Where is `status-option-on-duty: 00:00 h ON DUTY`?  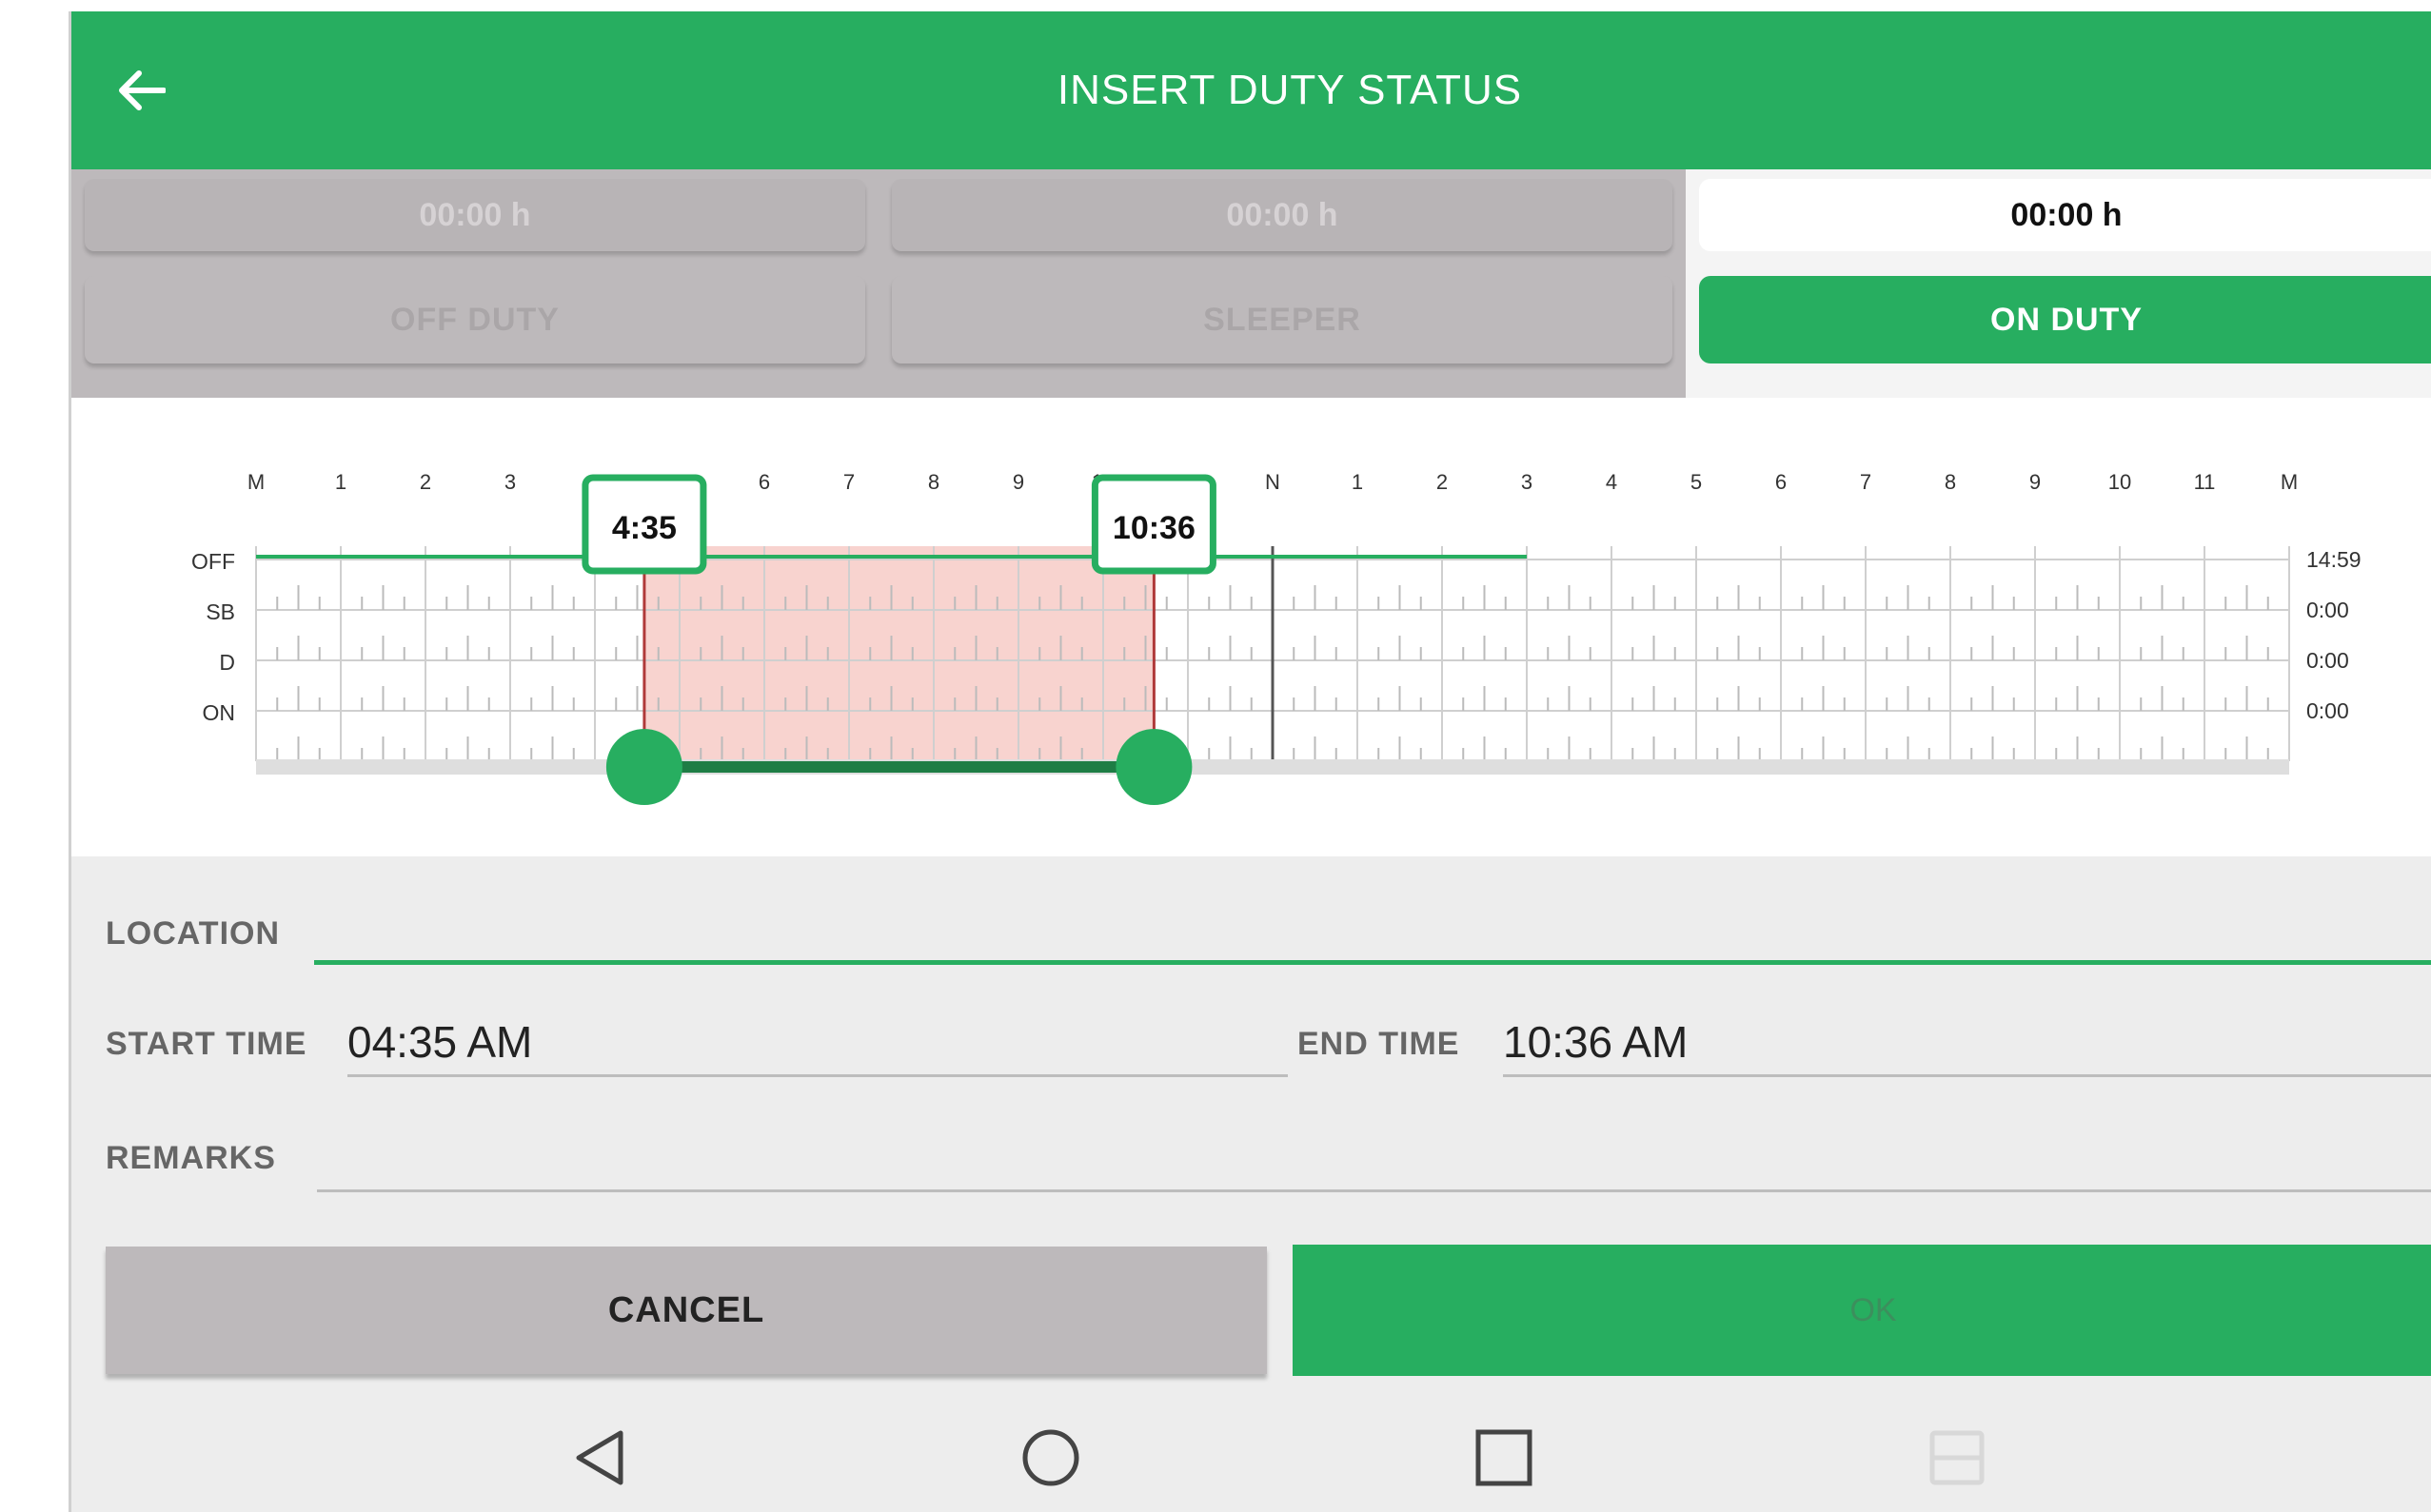 status-option-on-duty: 00:00 h ON DUTY is located at coordinates (2058, 283).